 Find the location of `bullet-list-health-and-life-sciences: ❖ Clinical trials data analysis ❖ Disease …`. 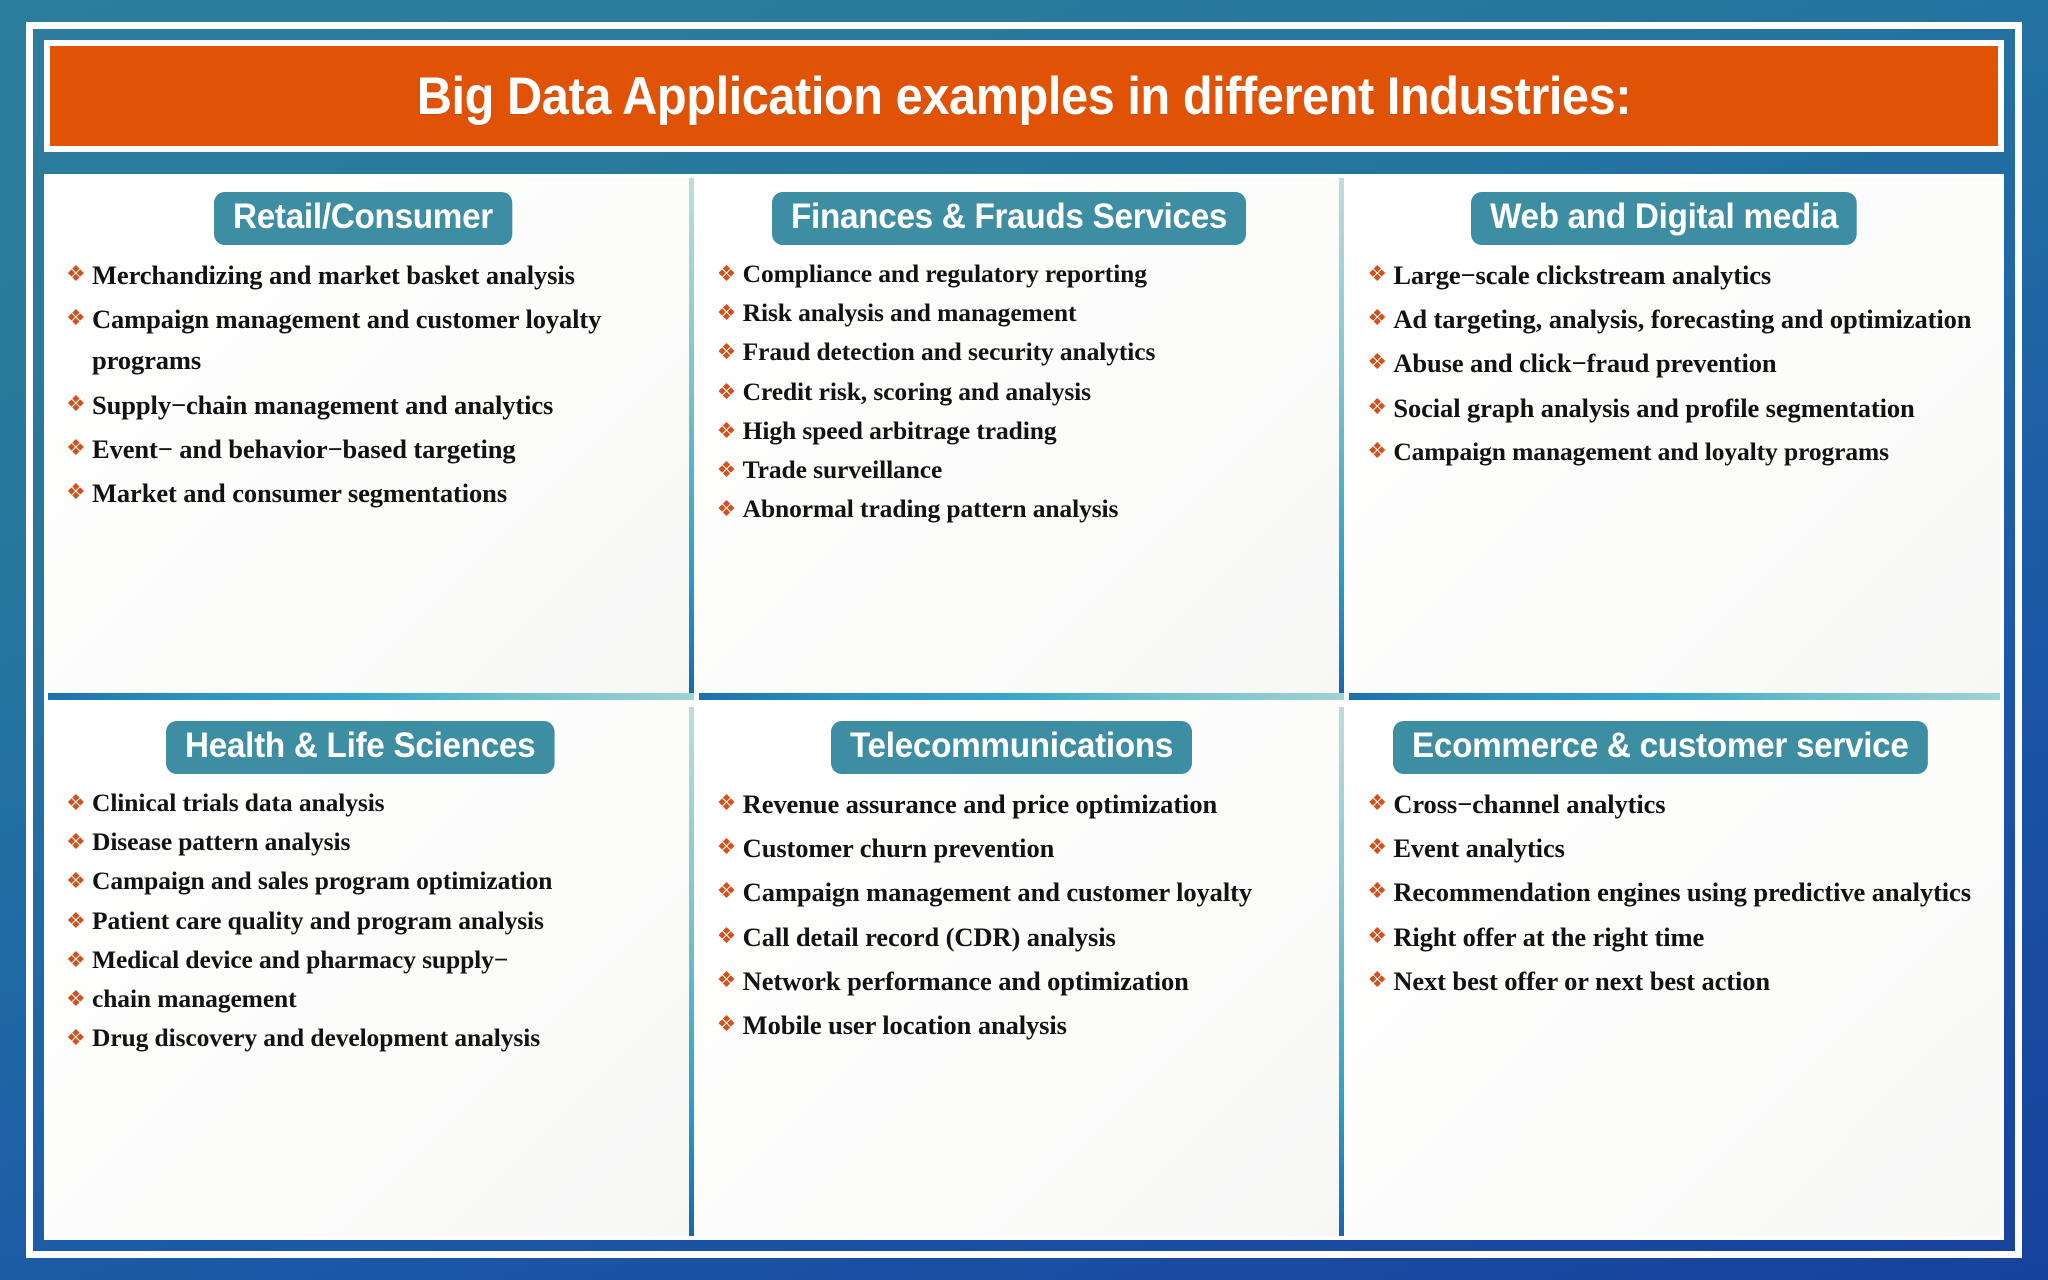

bullet-list-health-and-life-sciences: ❖ Clinical trials data analysis ❖ Disease … is located at coordinates (371, 921).